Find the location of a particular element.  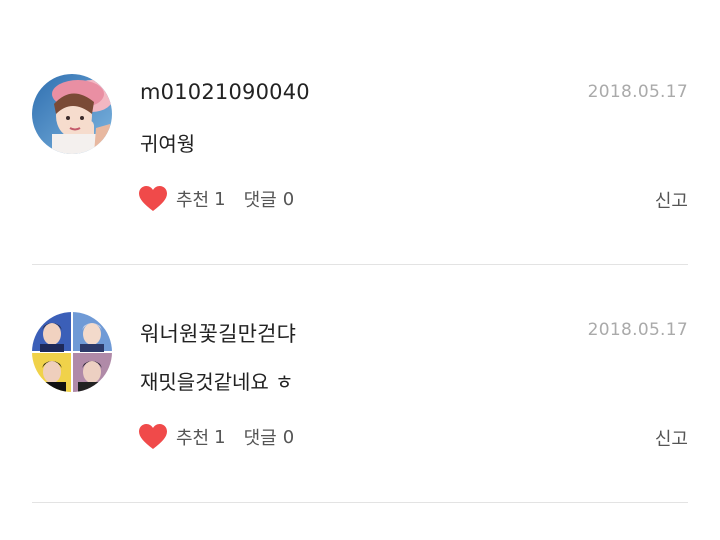

comment-username: 워너원꽃길만걷댜 is located at coordinates (218, 333).